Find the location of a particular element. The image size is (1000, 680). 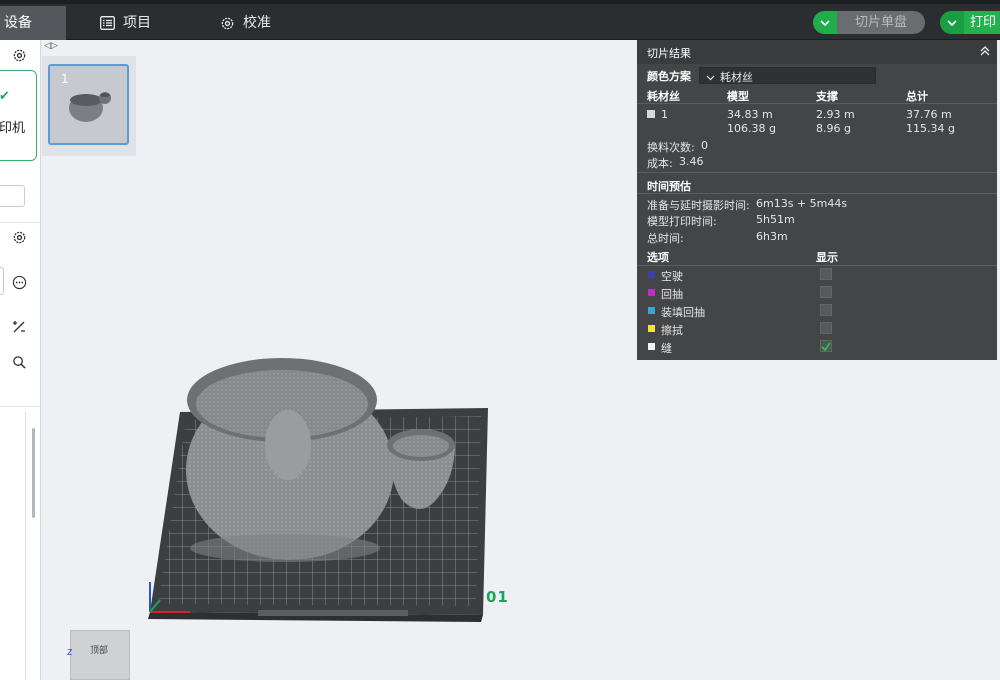

time-estimate-title: 时间预估 is located at coordinates (669, 186).